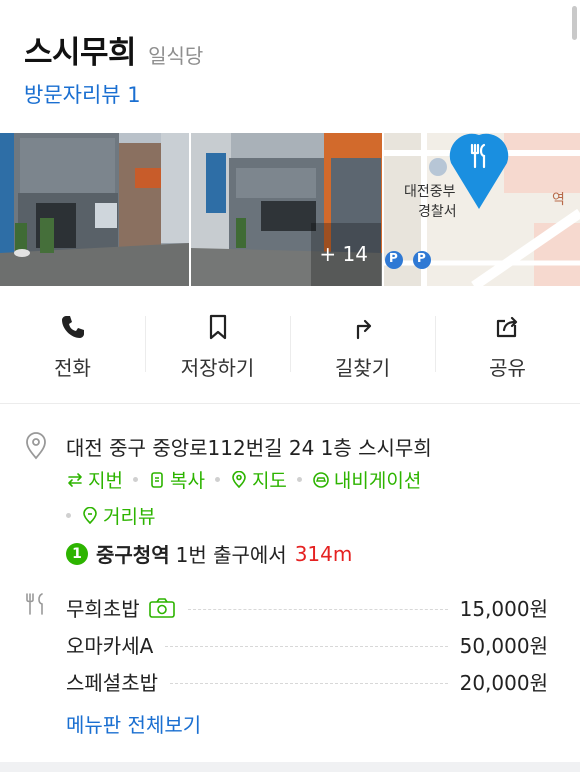  I want to click on subway-distance: 314m, so click(323, 553).